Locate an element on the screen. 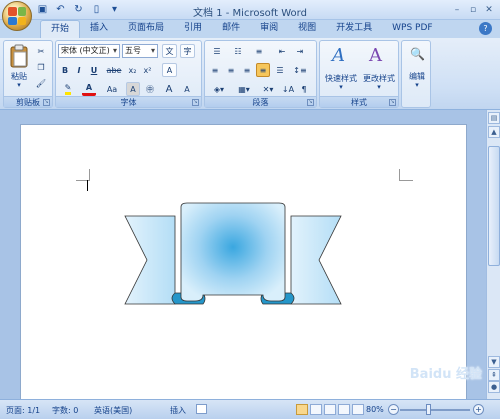 The height and width of the screenshot is (419, 500). scroll-thumb is located at coordinates (494, 206).